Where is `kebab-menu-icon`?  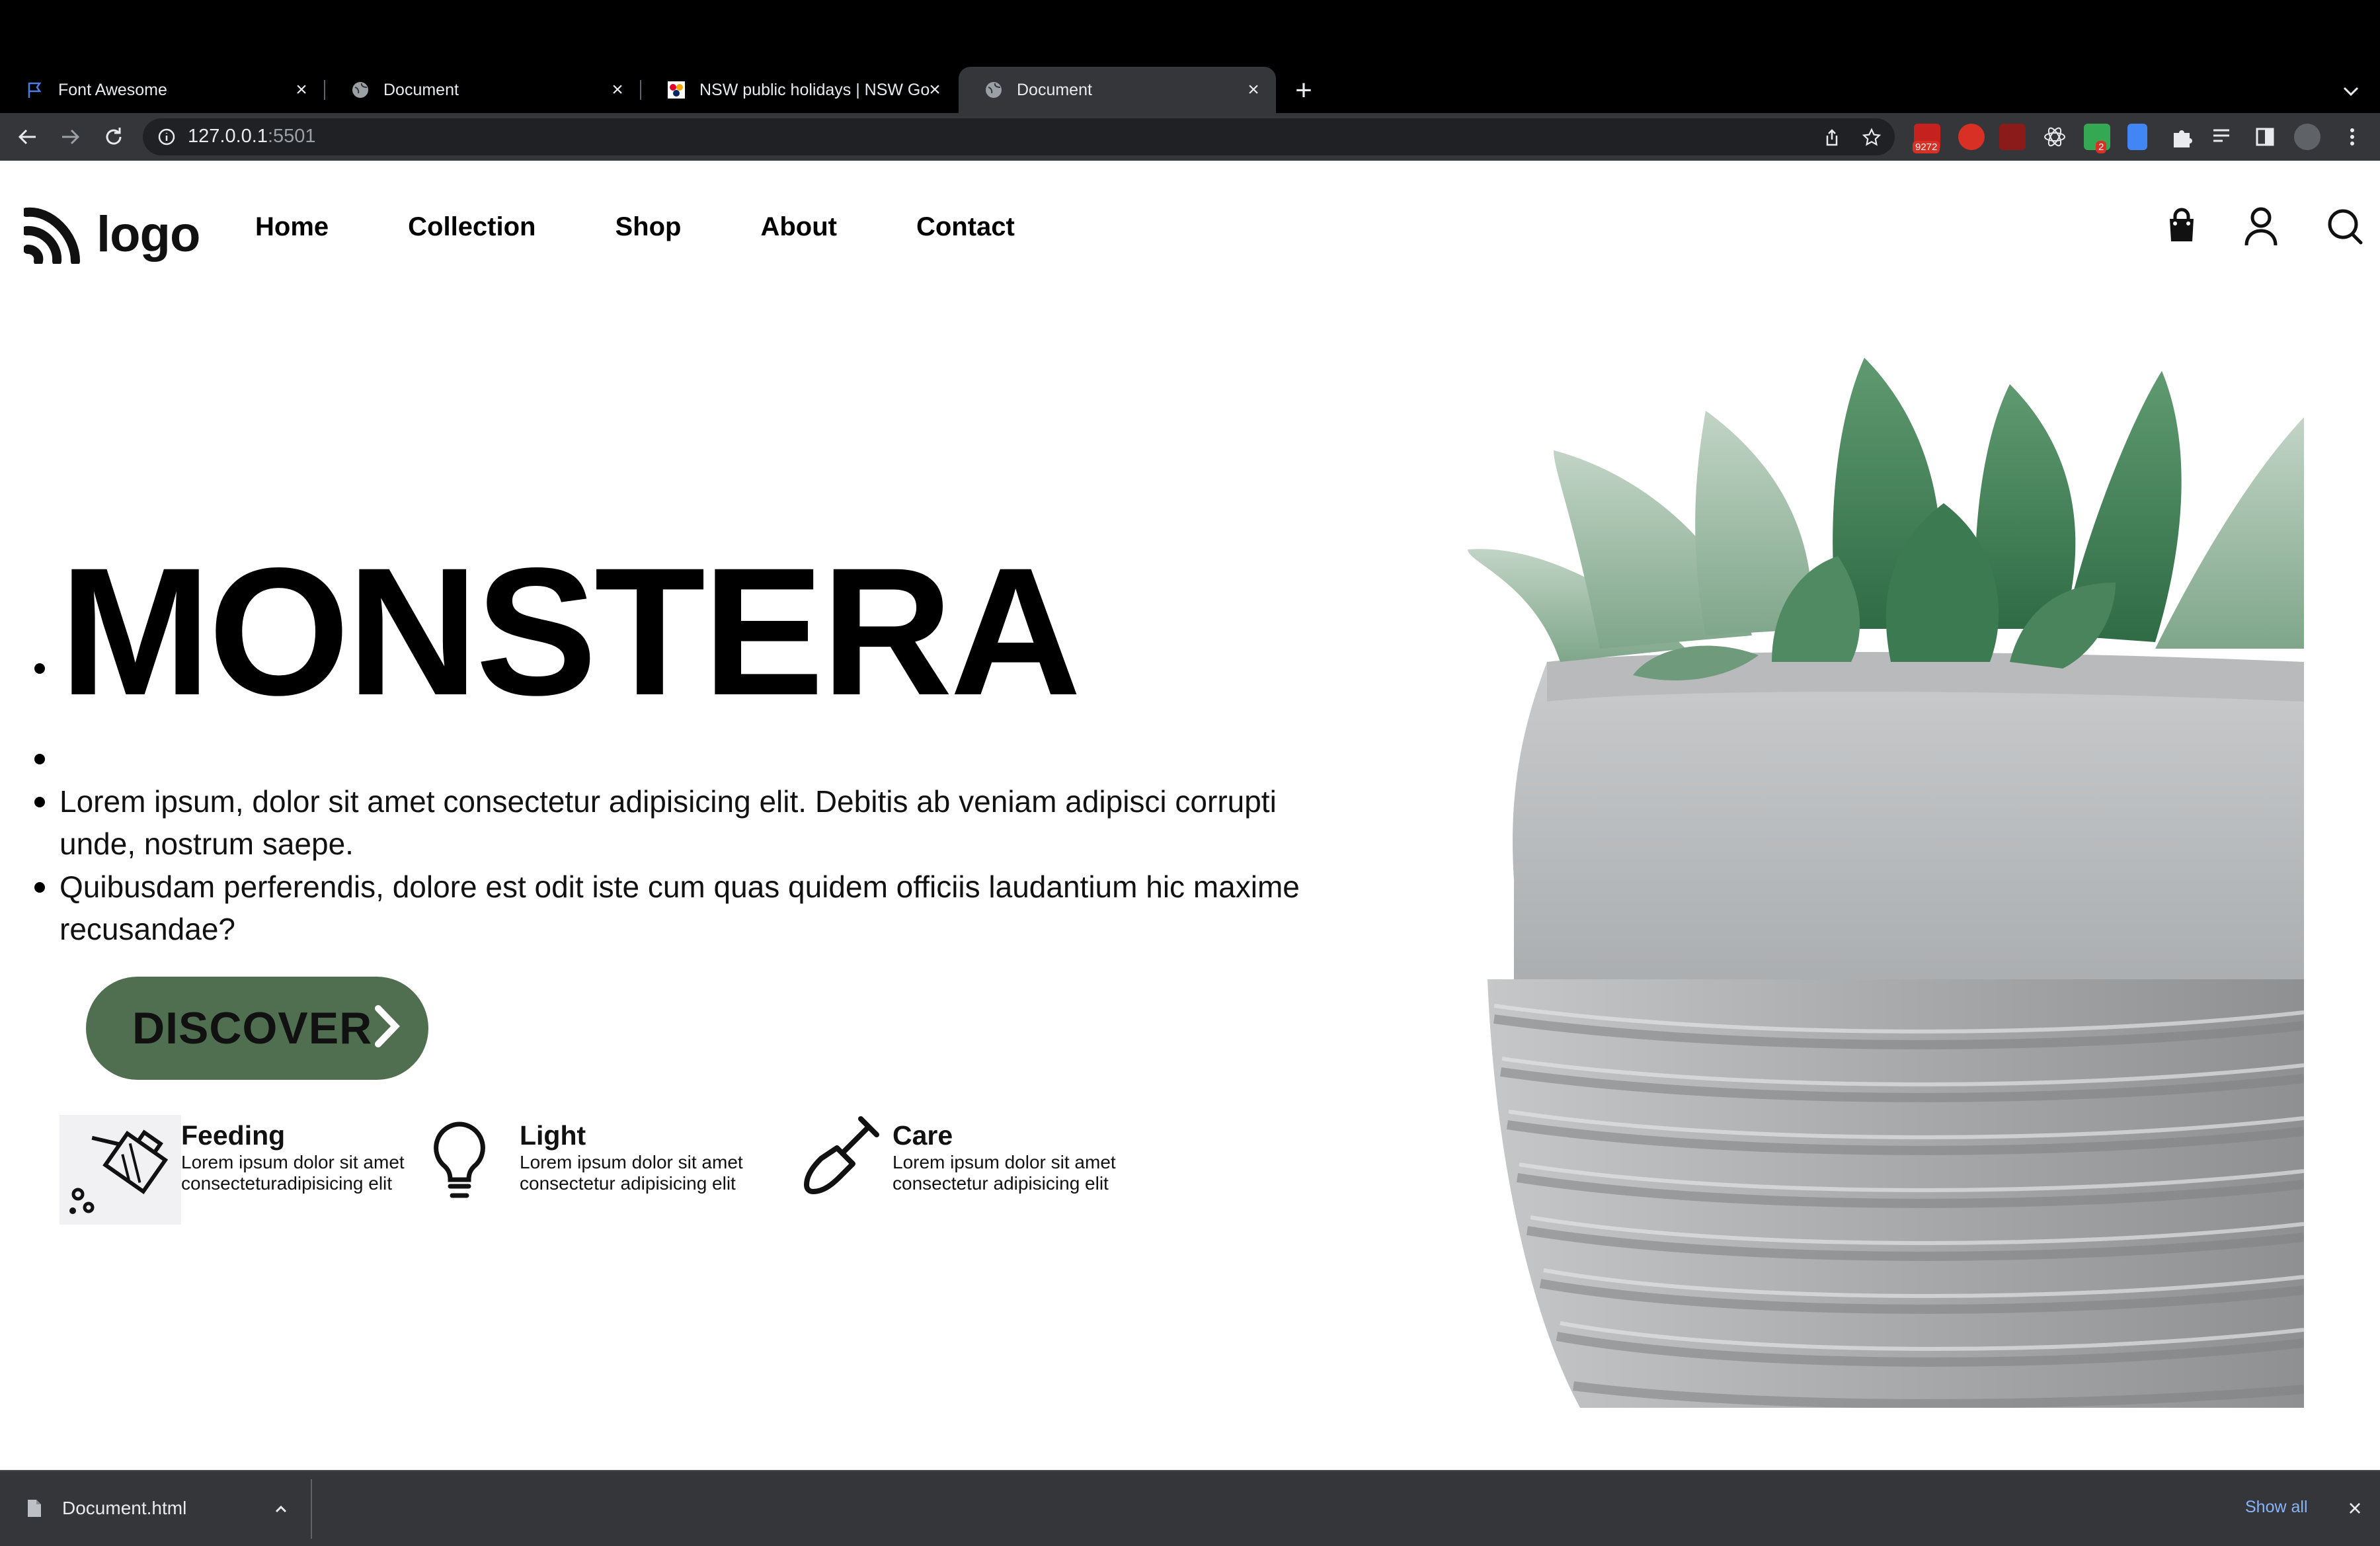
kebab-menu-icon is located at coordinates (2352, 137).